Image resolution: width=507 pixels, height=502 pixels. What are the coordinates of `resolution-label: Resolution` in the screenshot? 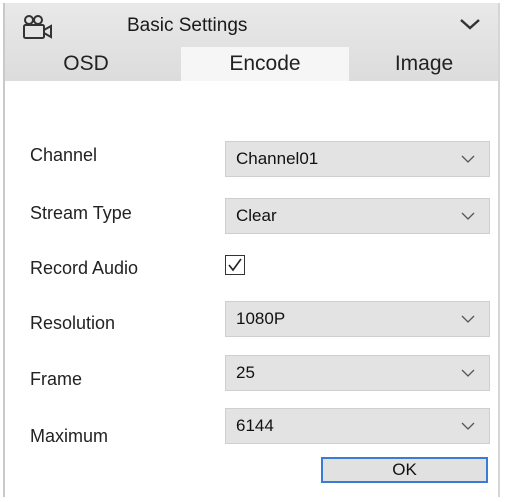 It's located at (73, 323).